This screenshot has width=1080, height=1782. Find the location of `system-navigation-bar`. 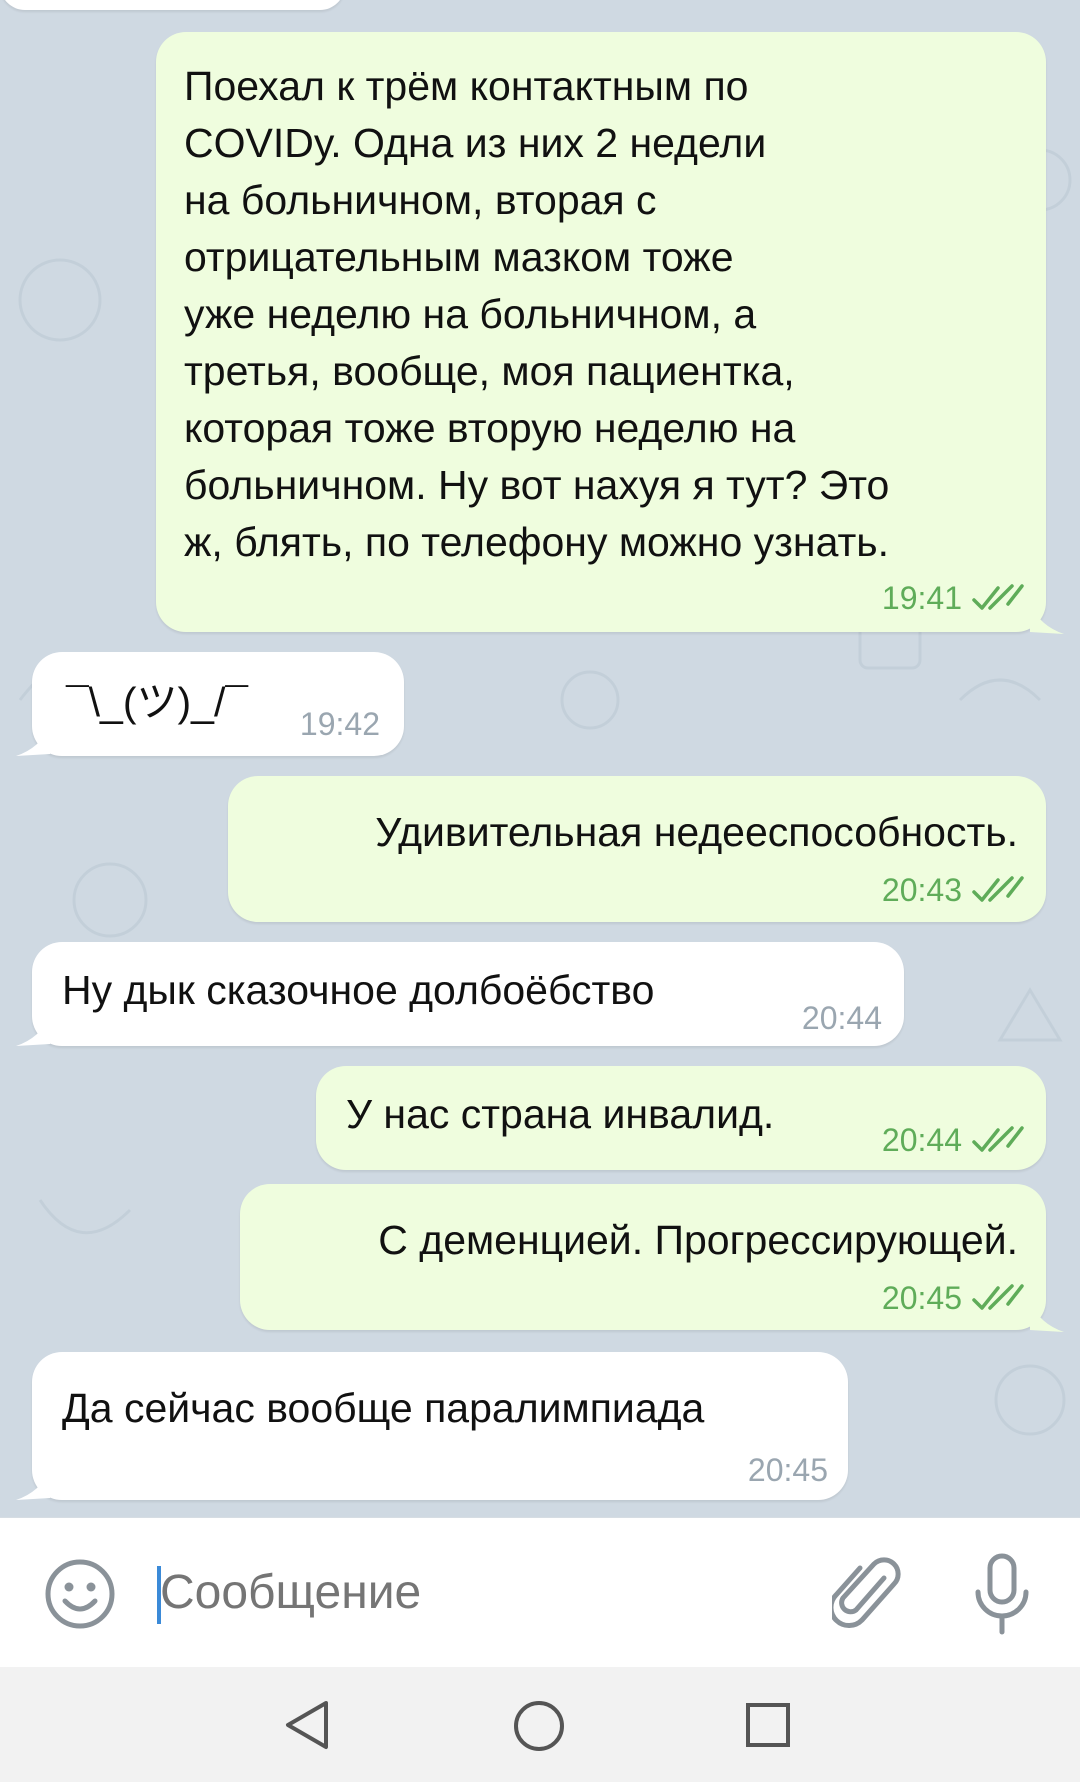

system-navigation-bar is located at coordinates (540, 1724).